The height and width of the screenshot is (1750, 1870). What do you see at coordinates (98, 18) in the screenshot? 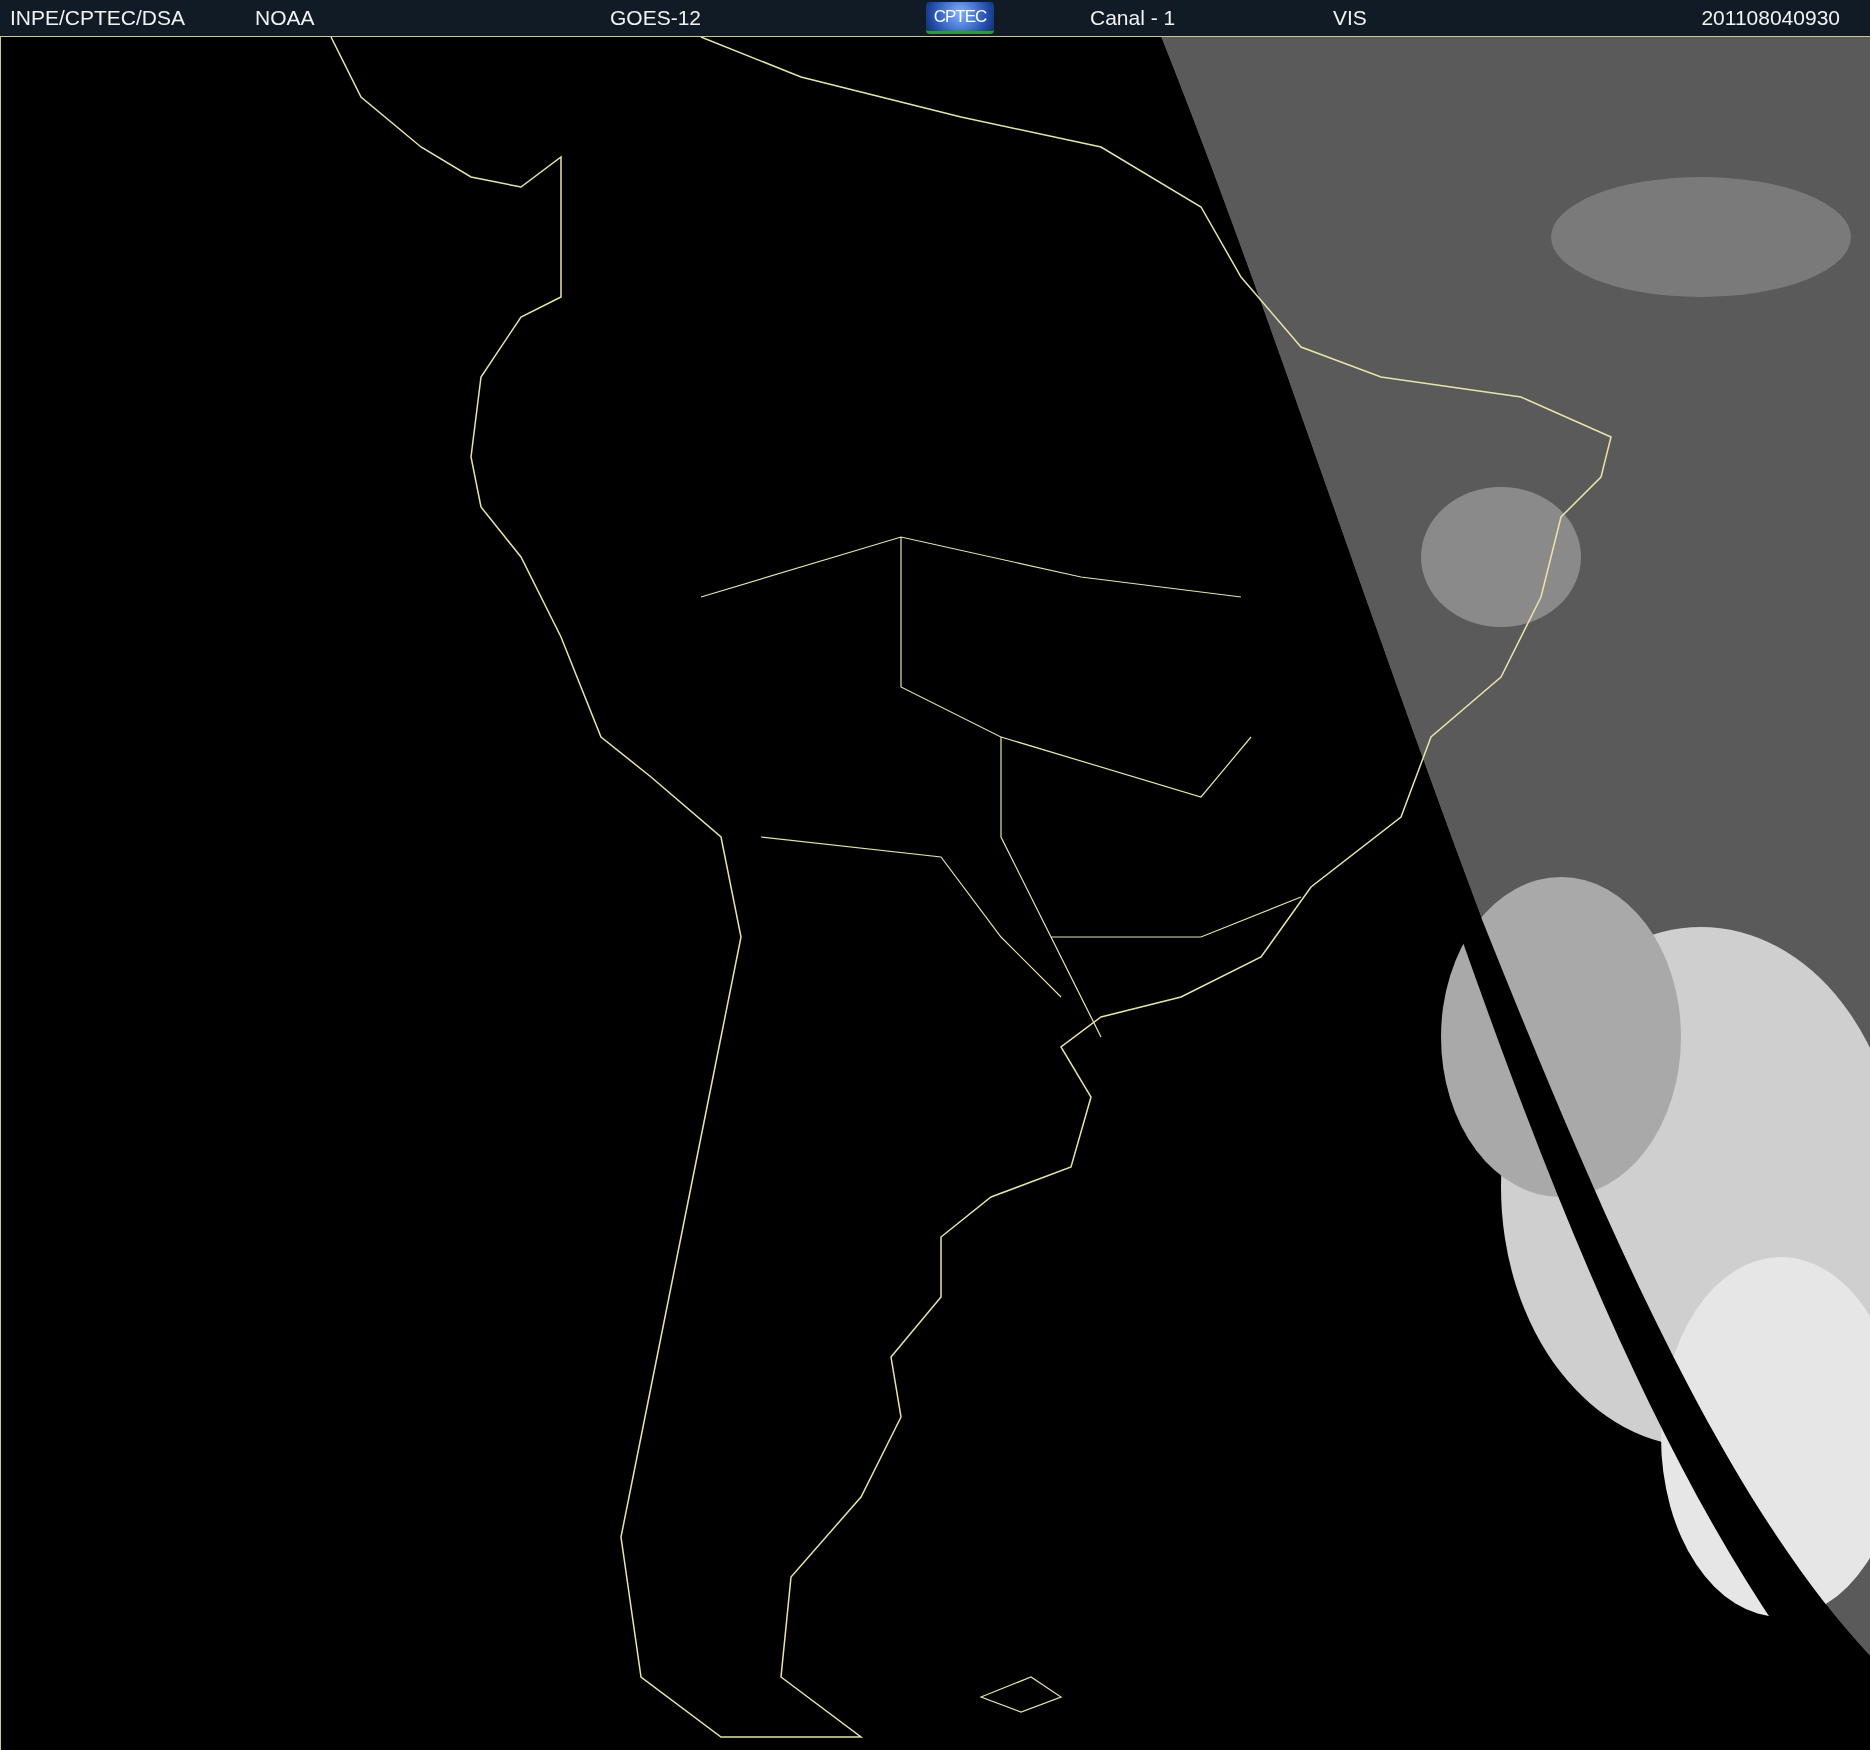
I see `header-label: INPE/CPTEC/DSA` at bounding box center [98, 18].